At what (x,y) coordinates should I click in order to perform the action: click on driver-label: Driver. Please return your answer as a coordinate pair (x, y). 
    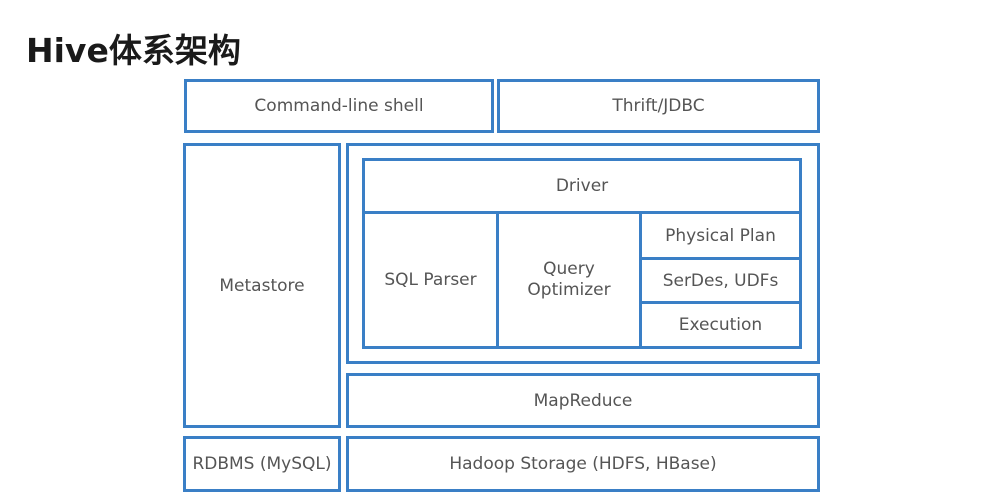
    Looking at the image, I should click on (582, 186).